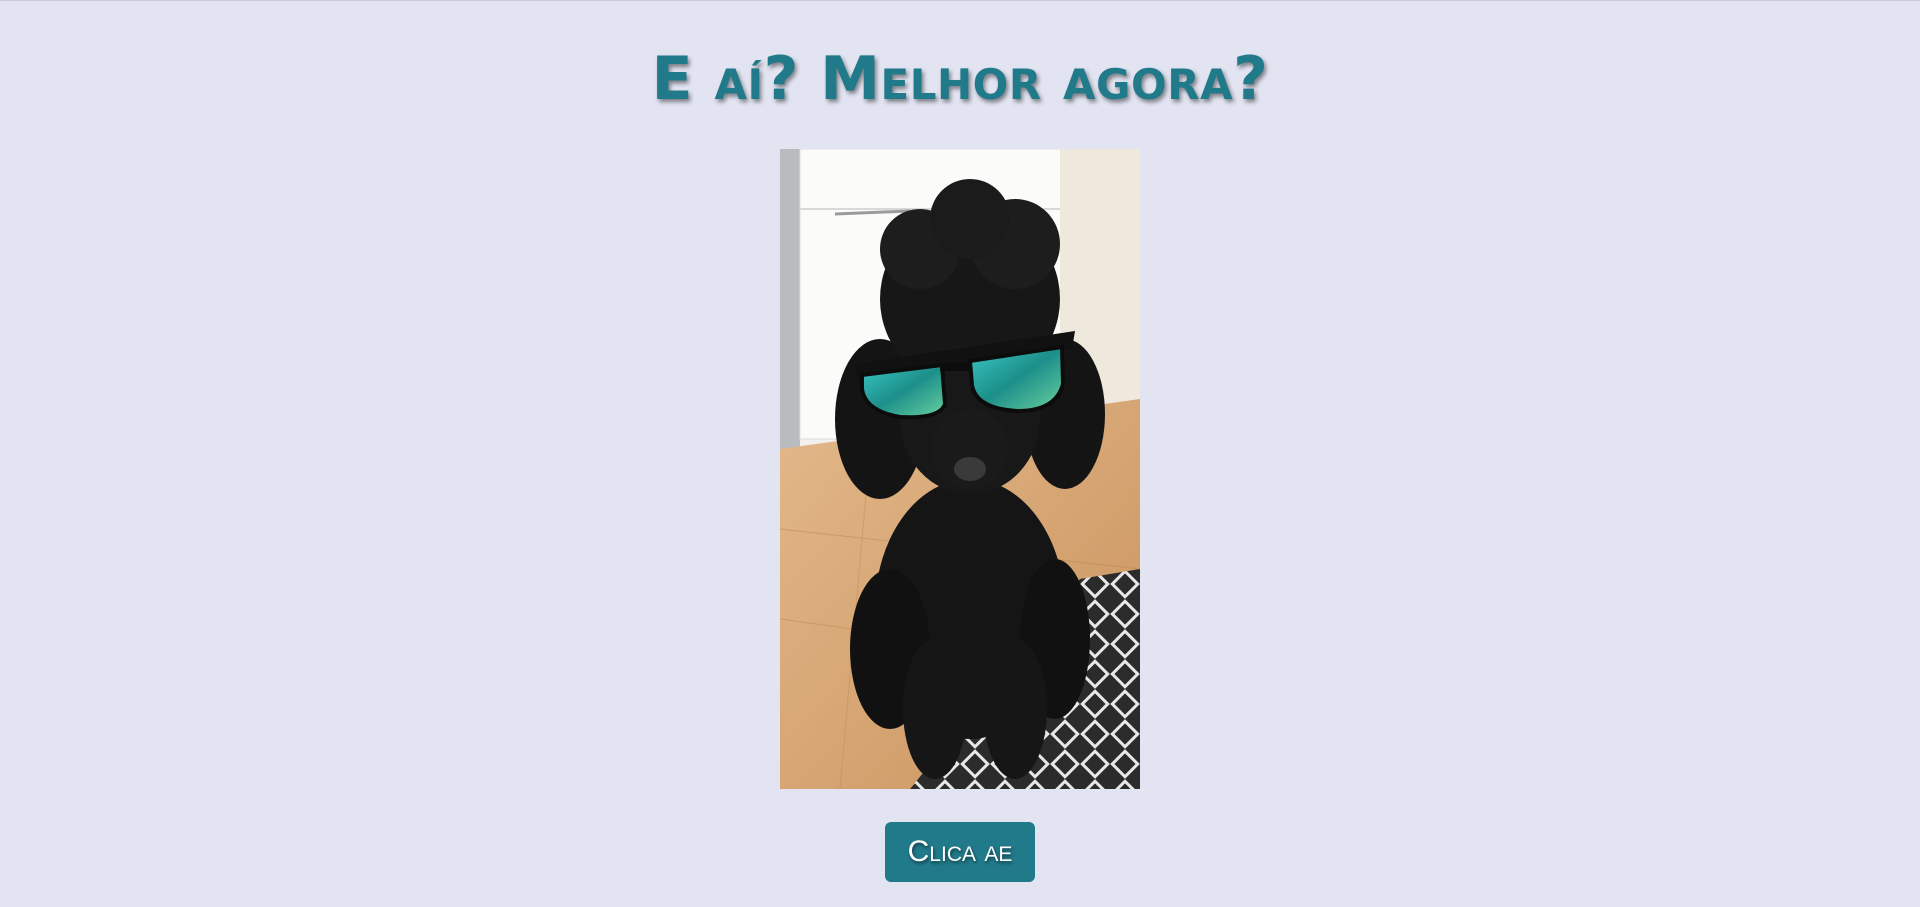 Image resolution: width=1920 pixels, height=907 pixels. I want to click on poodle-illustration, so click(960, 469).